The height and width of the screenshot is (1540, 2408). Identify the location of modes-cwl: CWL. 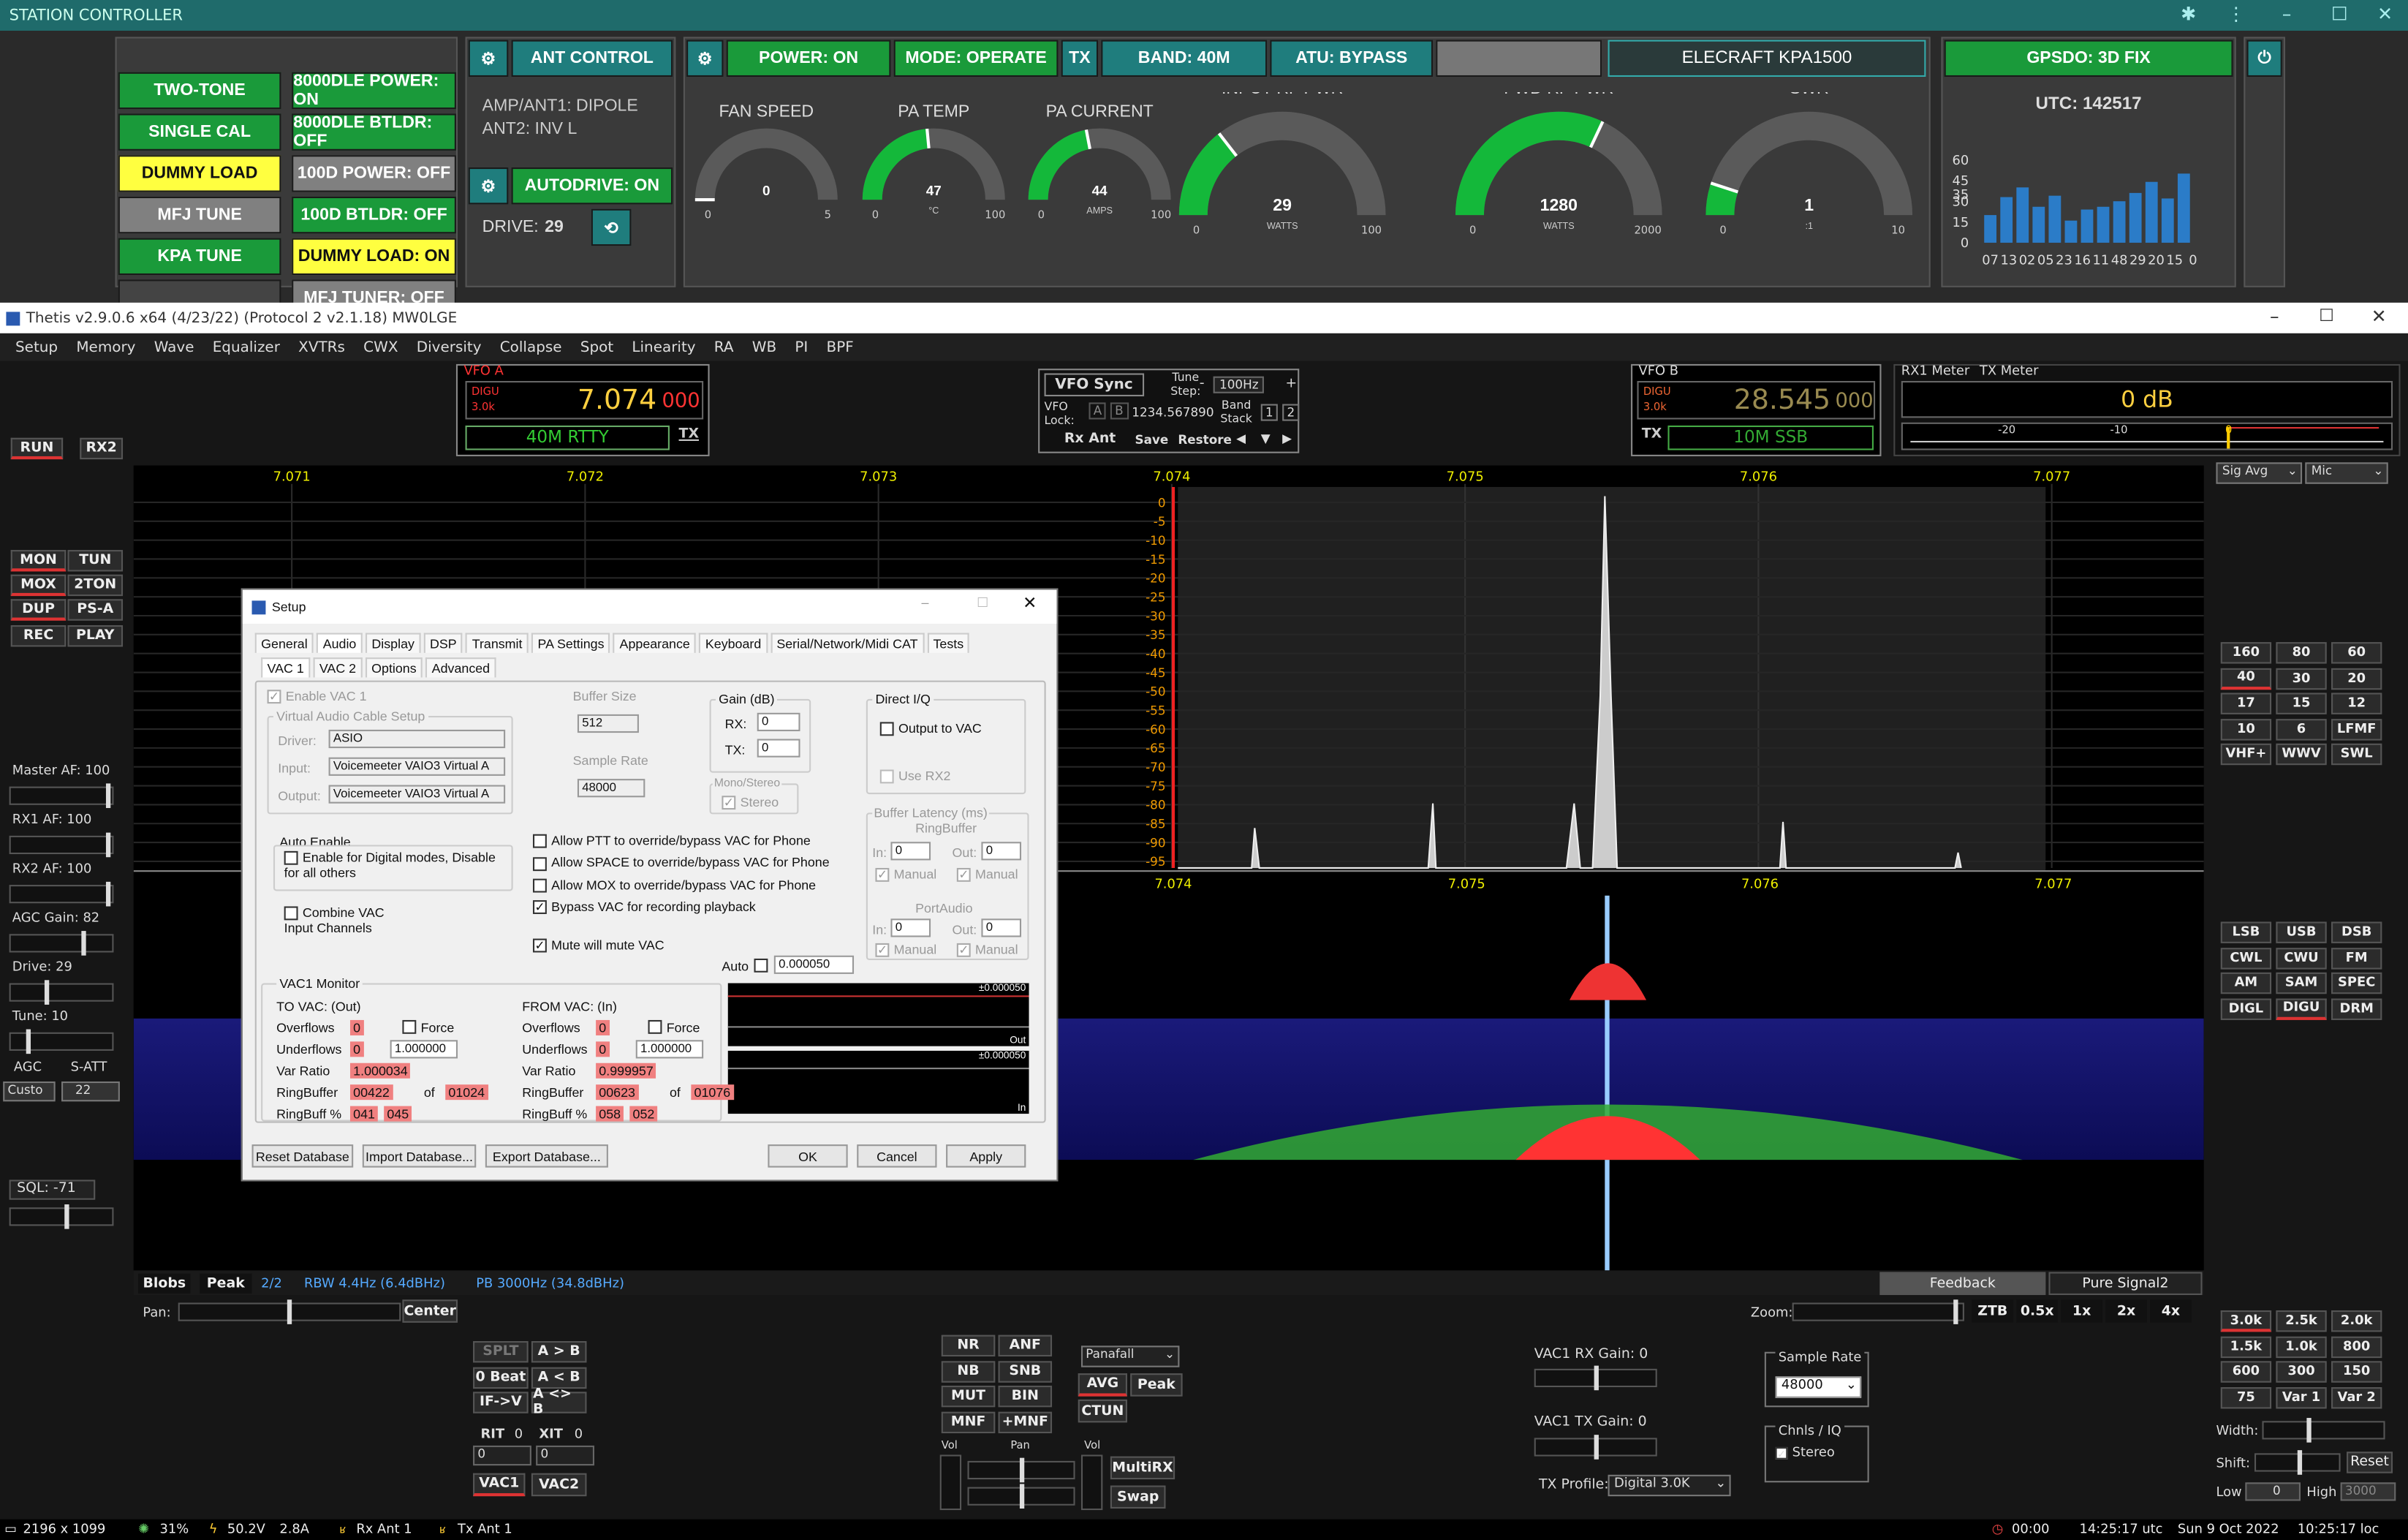
(2246, 958).